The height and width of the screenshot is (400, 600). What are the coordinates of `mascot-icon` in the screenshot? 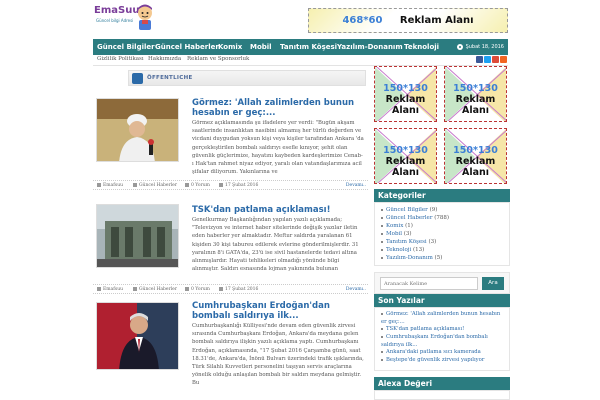 It's located at (145, 17).